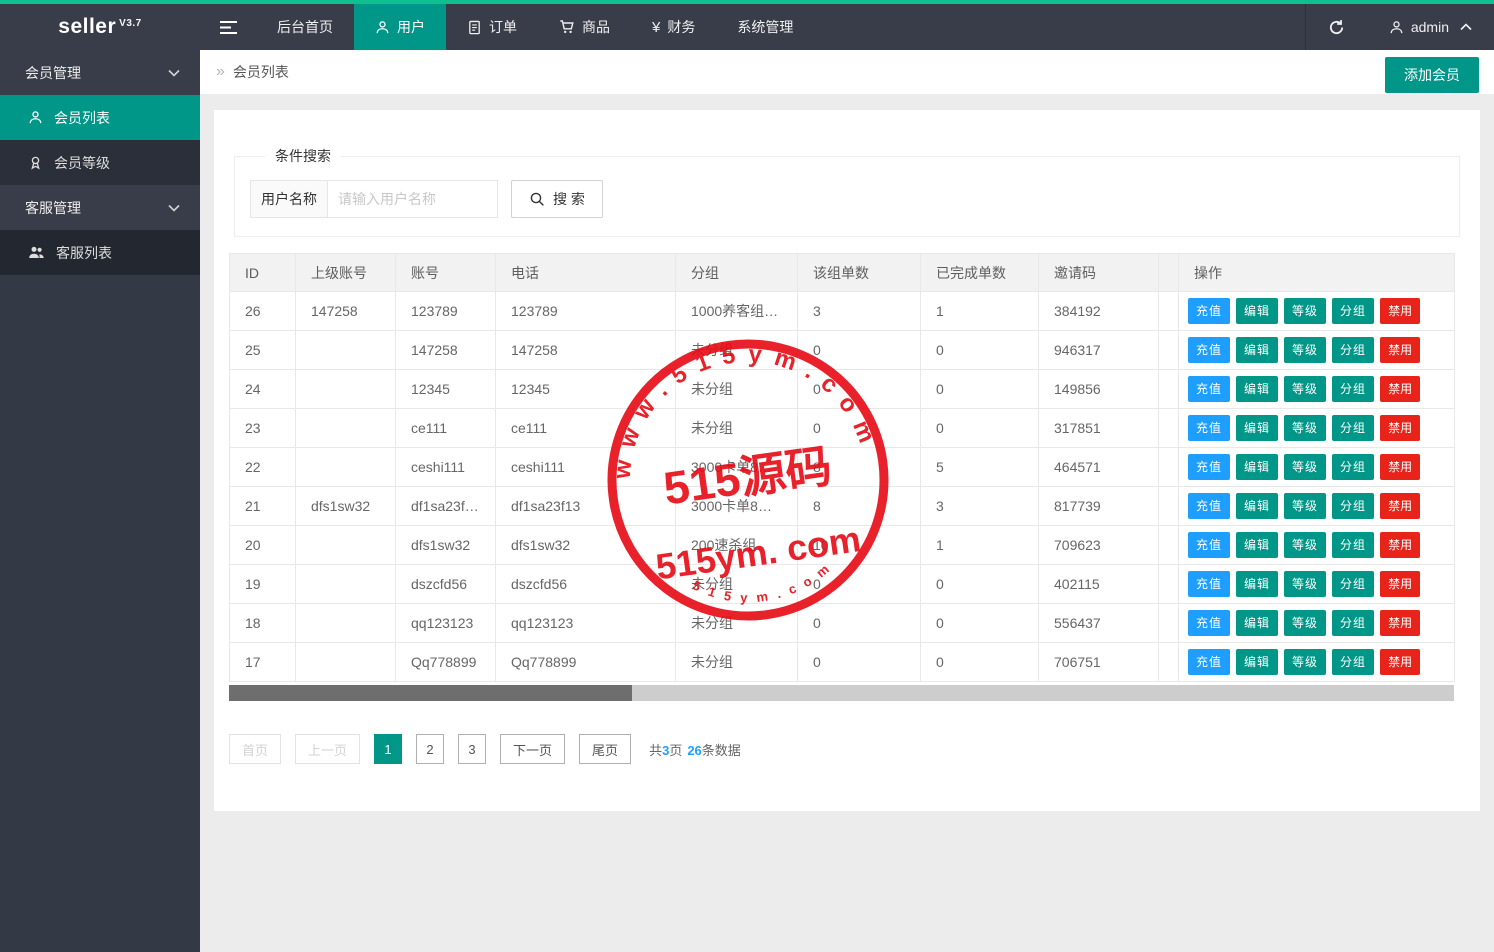 This screenshot has width=1494, height=952. What do you see at coordinates (859, 623) in the screenshot?
I see `cell-group_orders: 0` at bounding box center [859, 623].